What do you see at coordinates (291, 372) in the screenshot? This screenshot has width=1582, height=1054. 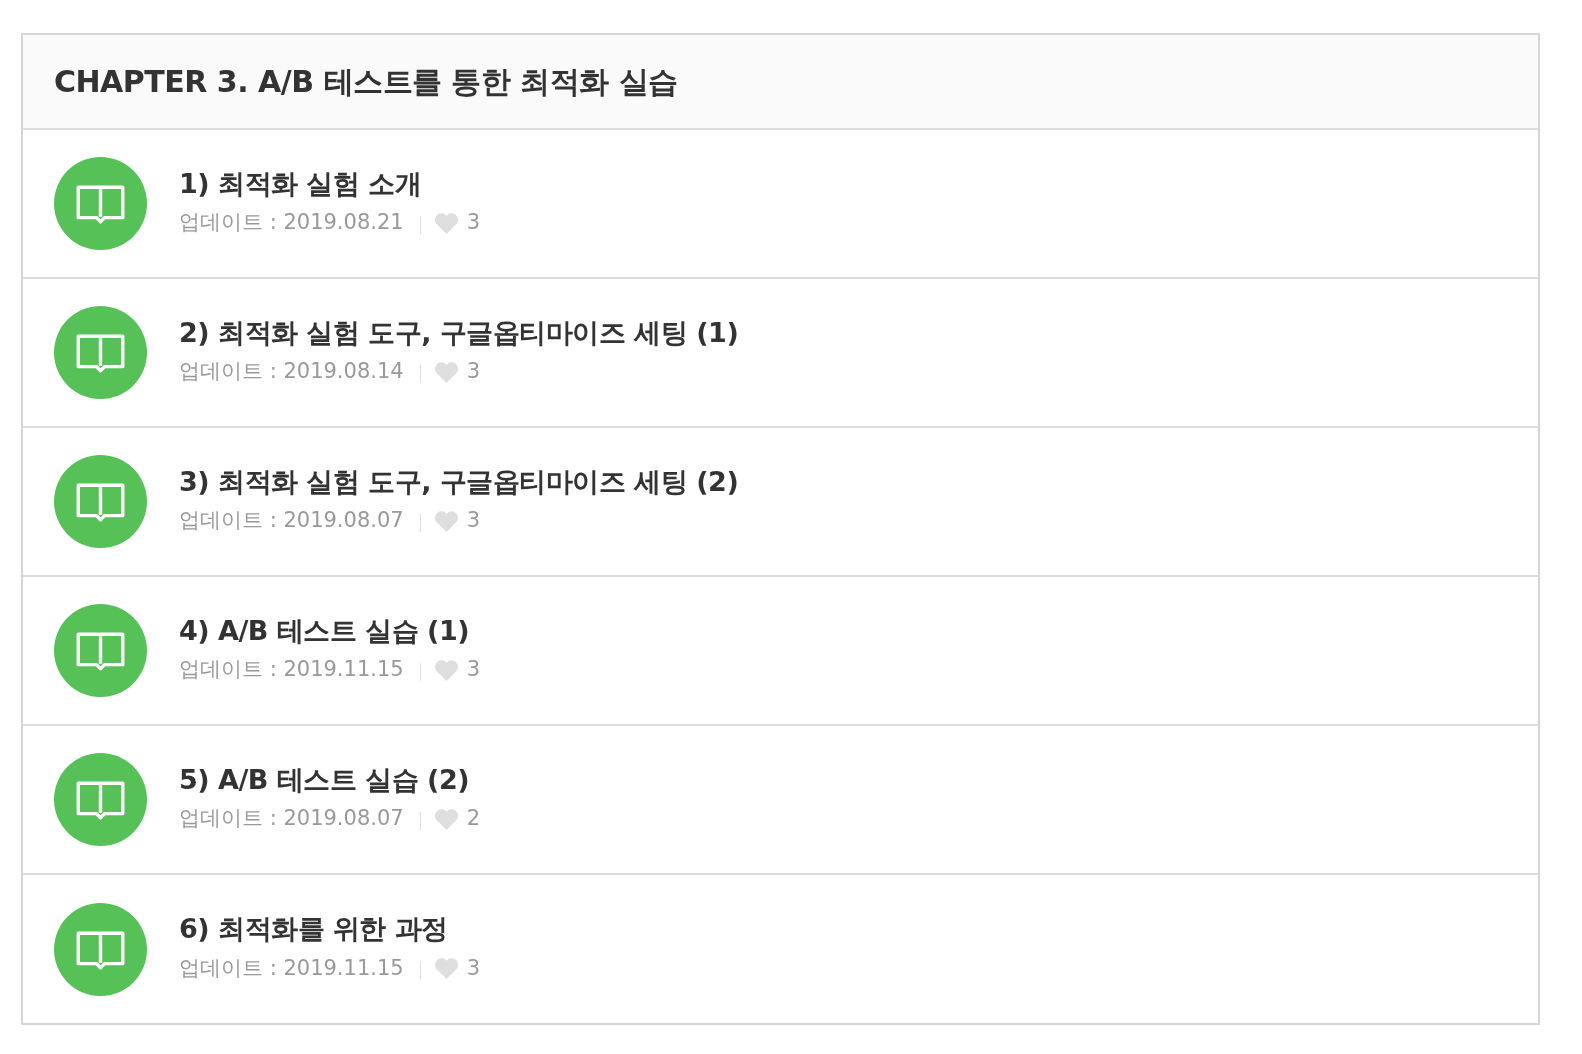 I see `update-date: 업데이트 : 2019.08.14` at bounding box center [291, 372].